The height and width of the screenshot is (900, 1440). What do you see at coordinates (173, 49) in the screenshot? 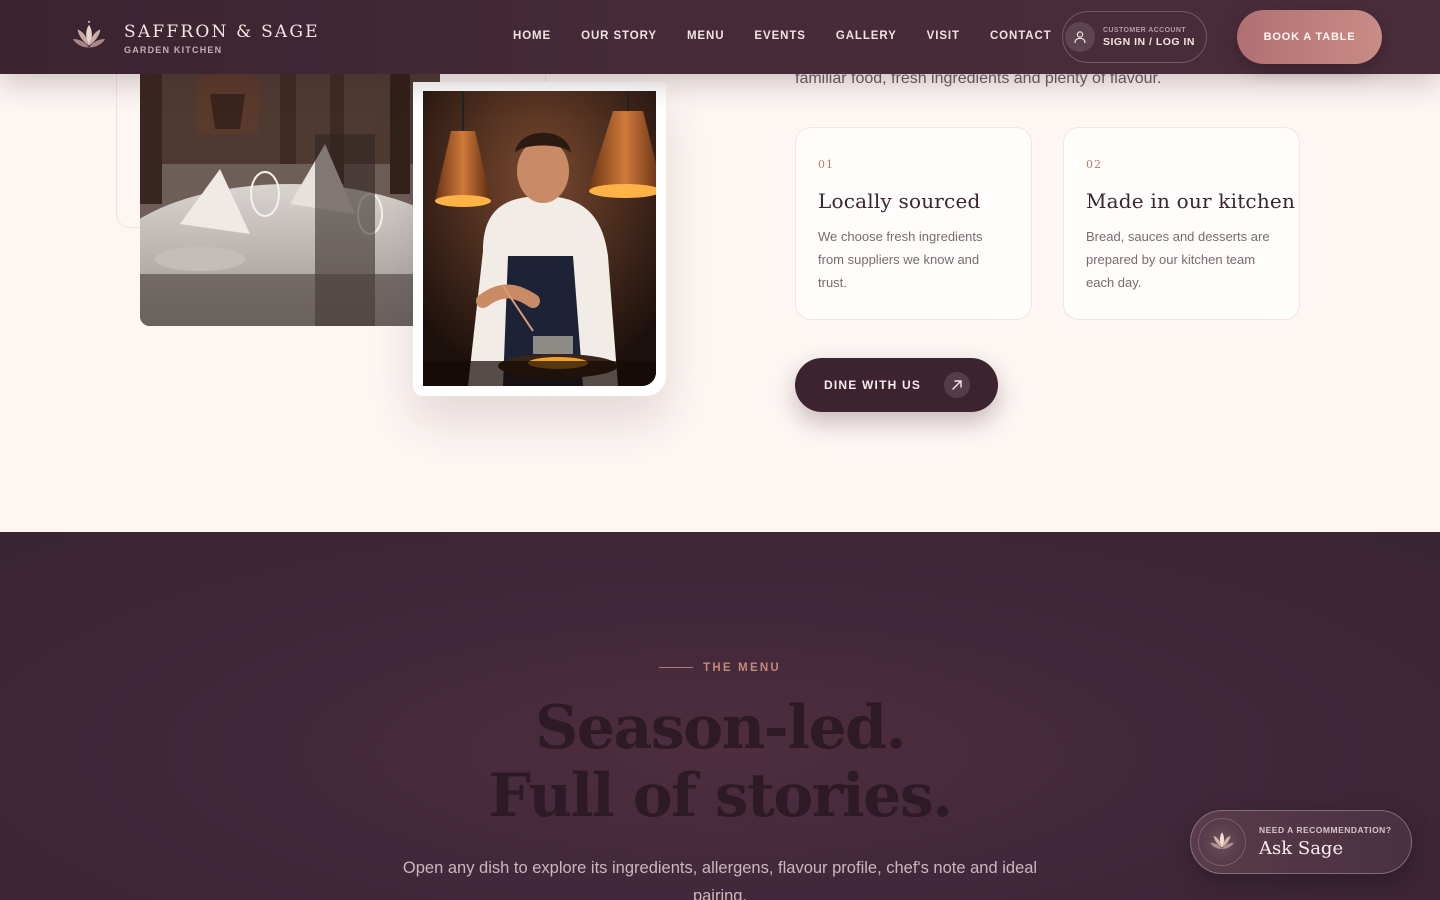
I see `brand-subtitle: GARDEN KITCHEN` at bounding box center [173, 49].